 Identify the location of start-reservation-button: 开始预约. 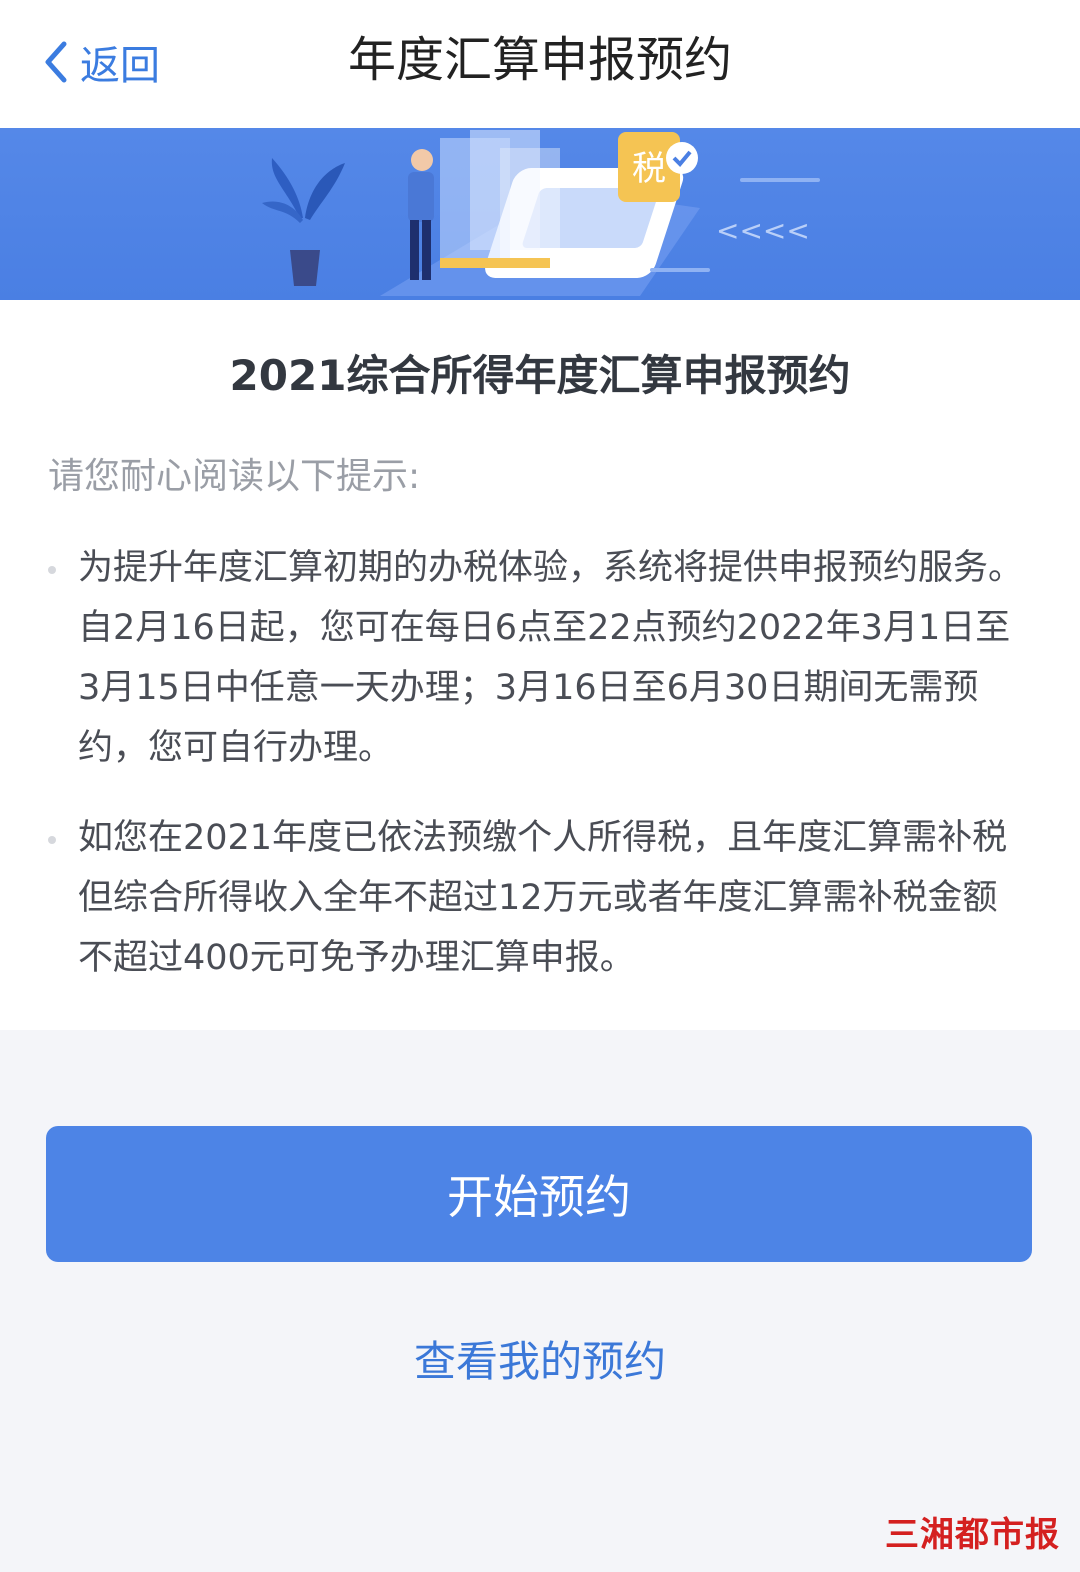
(539, 1194).